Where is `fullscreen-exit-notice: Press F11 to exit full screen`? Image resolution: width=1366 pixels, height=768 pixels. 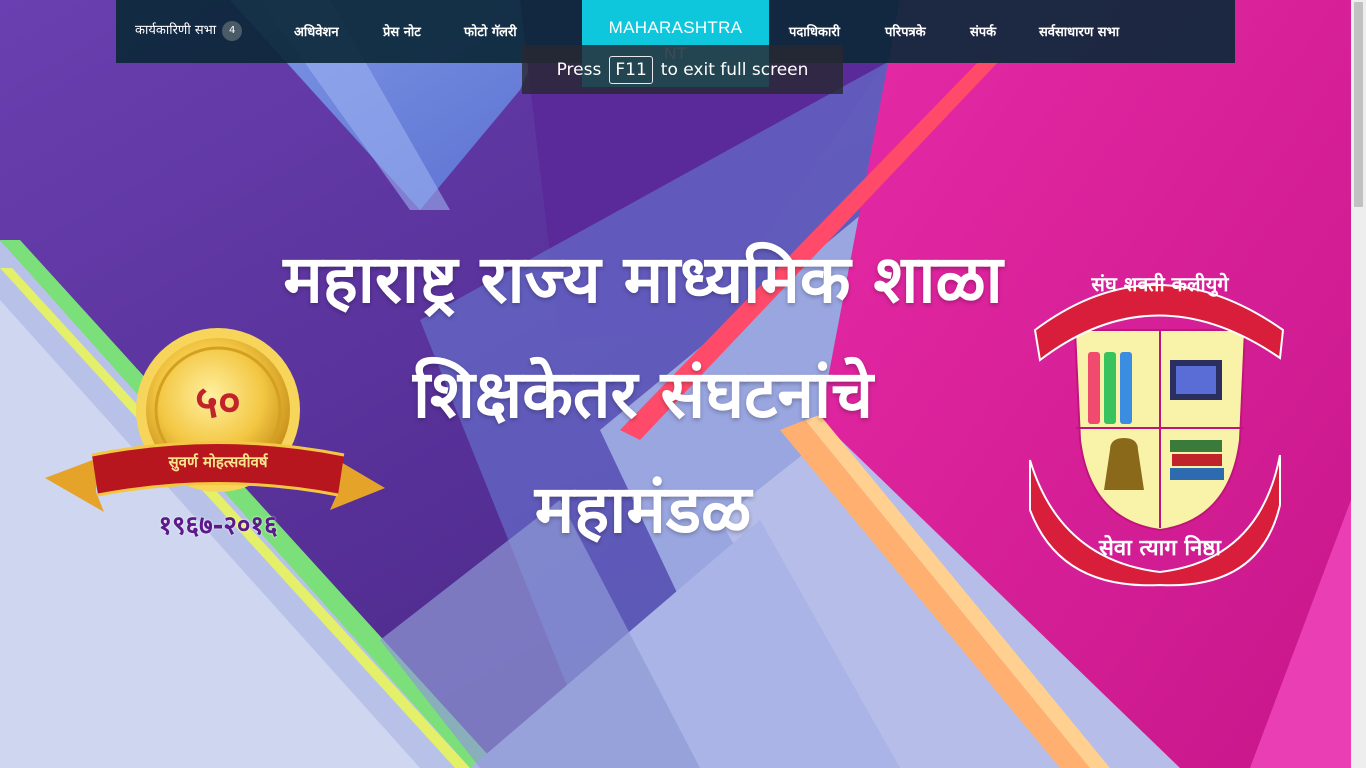 fullscreen-exit-notice: Press F11 to exit full screen is located at coordinates (682, 69).